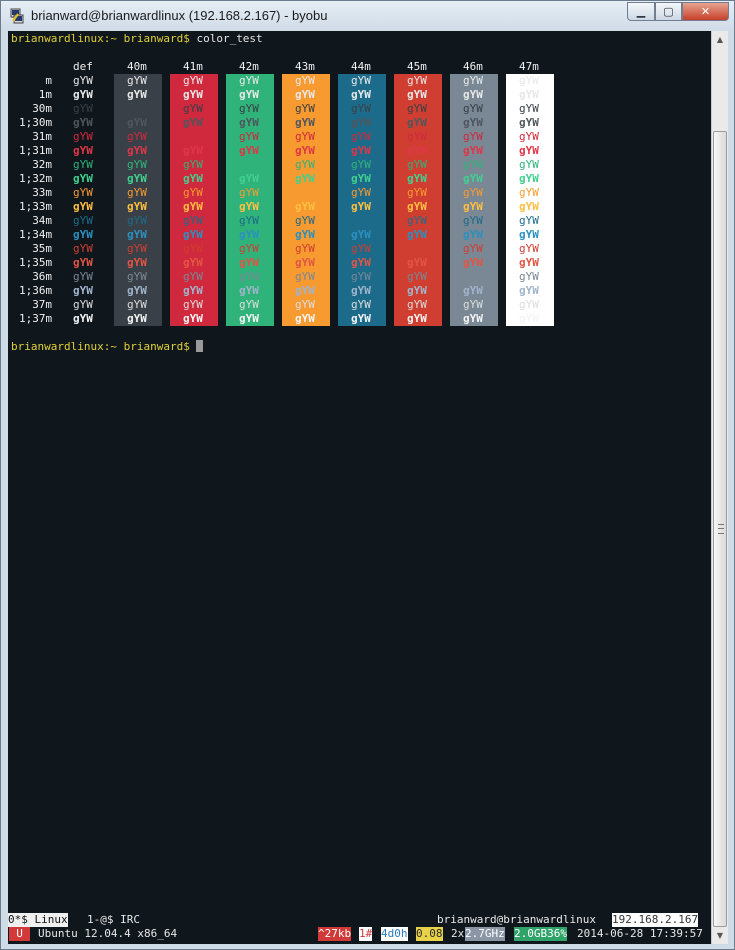  I want to click on sample-32m-def: gYW, so click(83, 164).